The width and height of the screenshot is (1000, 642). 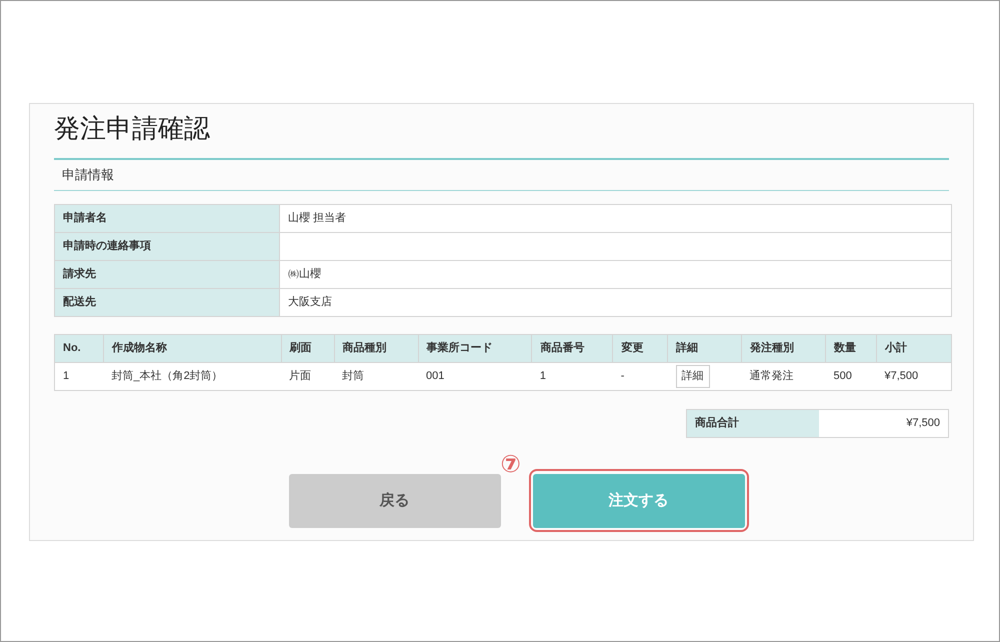 What do you see at coordinates (883, 423) in the screenshot?
I see `total-value: ¥7,500` at bounding box center [883, 423].